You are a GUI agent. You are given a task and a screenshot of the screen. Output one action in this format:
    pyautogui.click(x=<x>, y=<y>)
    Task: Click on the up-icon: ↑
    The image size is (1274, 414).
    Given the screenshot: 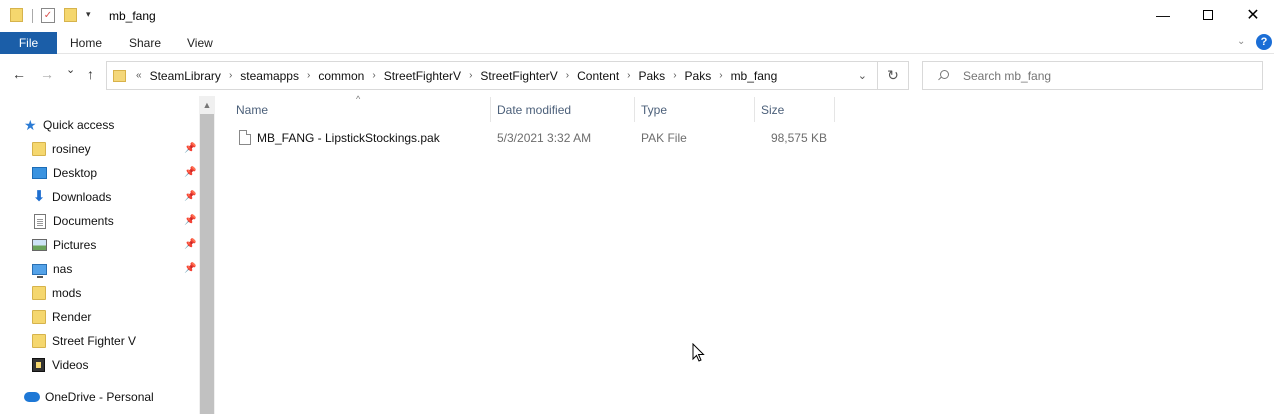 What is the action you would take?
    pyautogui.click(x=90, y=74)
    